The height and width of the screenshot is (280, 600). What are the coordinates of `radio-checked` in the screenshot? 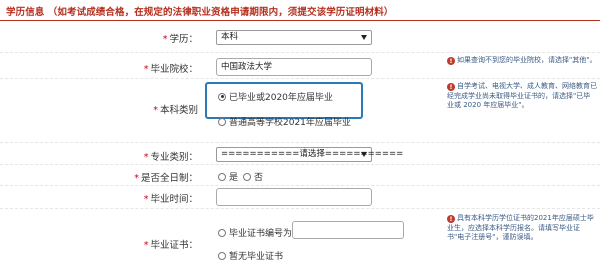 It's located at (222, 96).